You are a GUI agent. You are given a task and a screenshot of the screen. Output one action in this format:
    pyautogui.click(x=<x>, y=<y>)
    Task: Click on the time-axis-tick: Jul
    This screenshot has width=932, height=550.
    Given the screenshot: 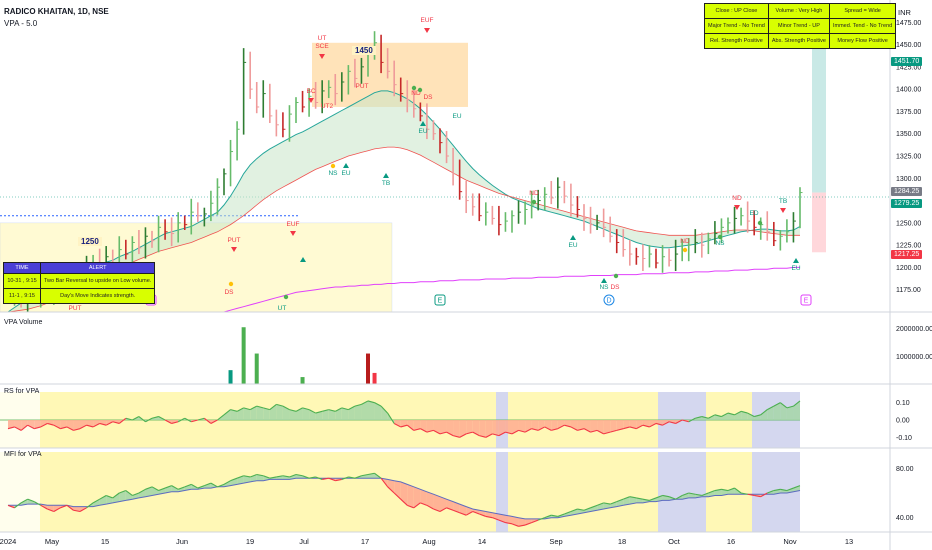 What is the action you would take?
    pyautogui.click(x=304, y=541)
    